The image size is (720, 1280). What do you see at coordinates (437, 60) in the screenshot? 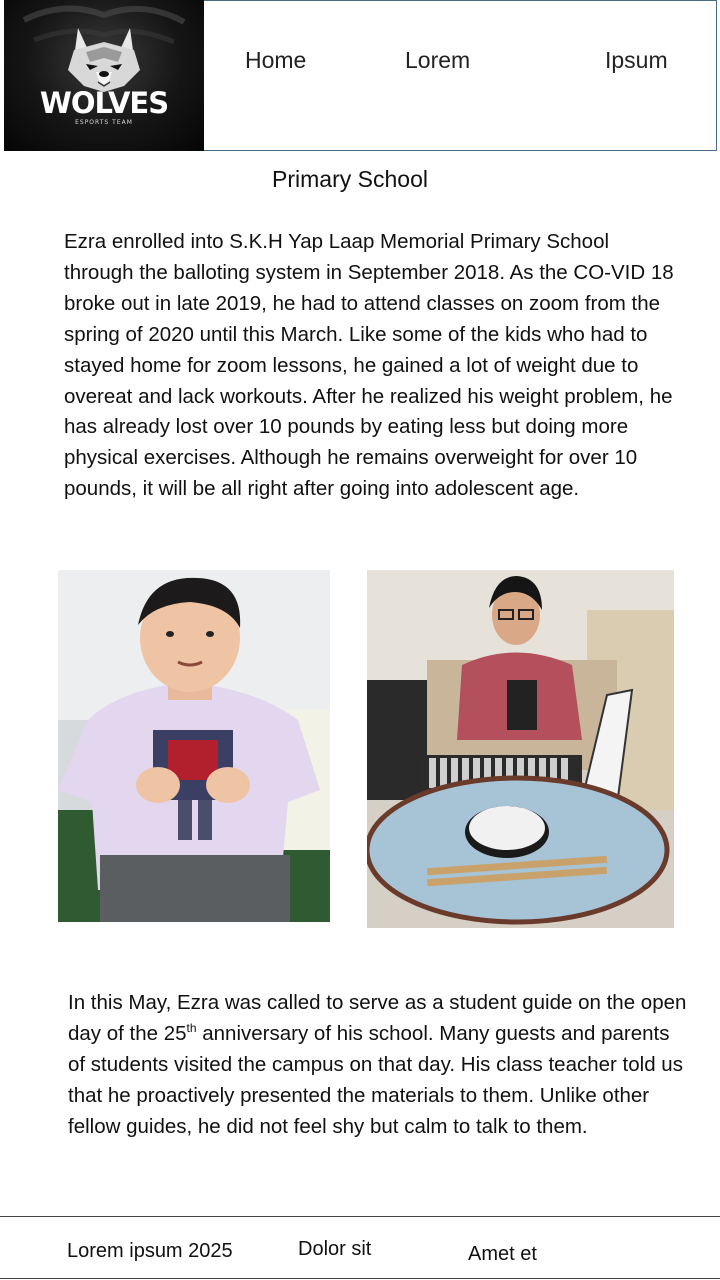
I see `nav-lorem: Lorem` at bounding box center [437, 60].